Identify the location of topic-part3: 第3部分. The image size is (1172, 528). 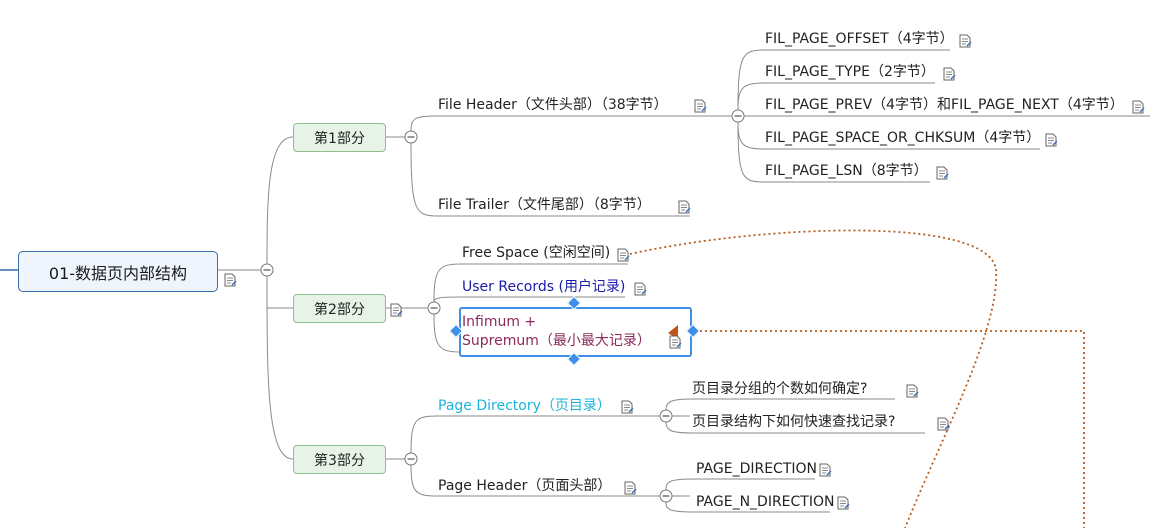
(339, 459).